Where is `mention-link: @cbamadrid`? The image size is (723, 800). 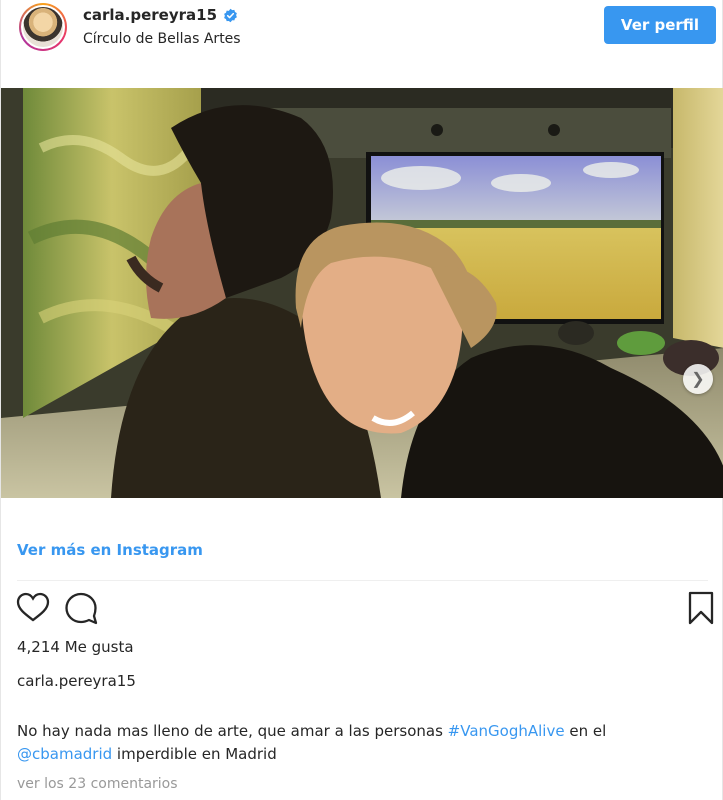
mention-link: @cbamadrid is located at coordinates (64, 754).